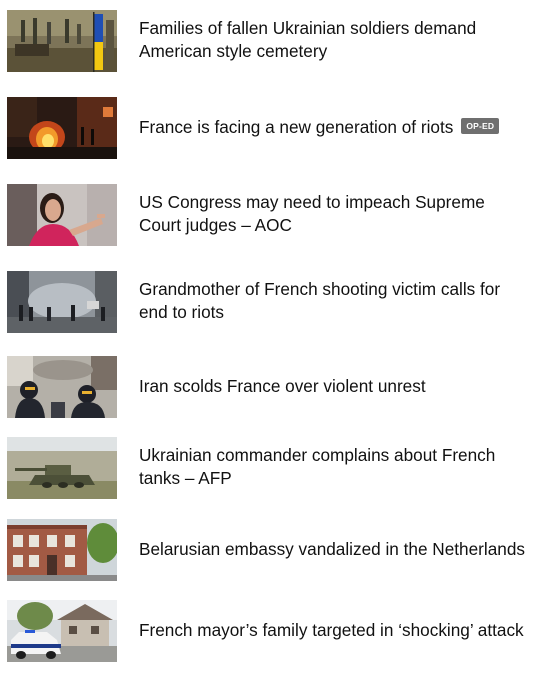  What do you see at coordinates (215, 225) in the screenshot?
I see `headline-line: Court judges – AOC` at bounding box center [215, 225].